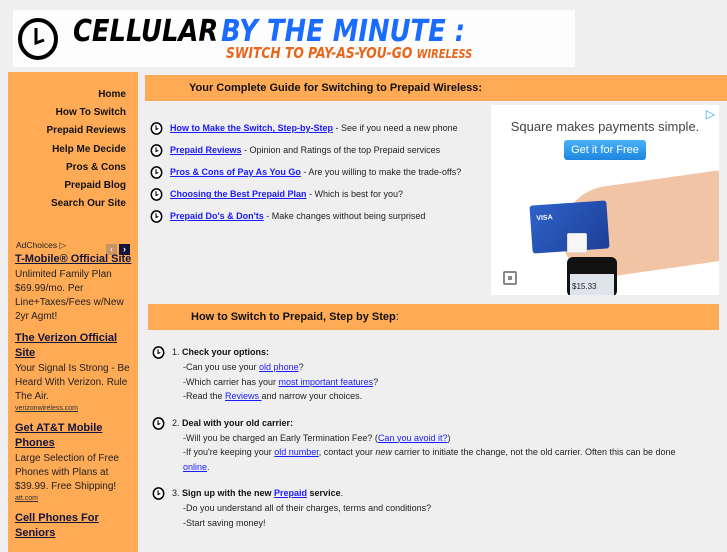 This screenshot has width=727, height=552. I want to click on step-title: 3. Sign up with the new Prepaid service., so click(446, 493).